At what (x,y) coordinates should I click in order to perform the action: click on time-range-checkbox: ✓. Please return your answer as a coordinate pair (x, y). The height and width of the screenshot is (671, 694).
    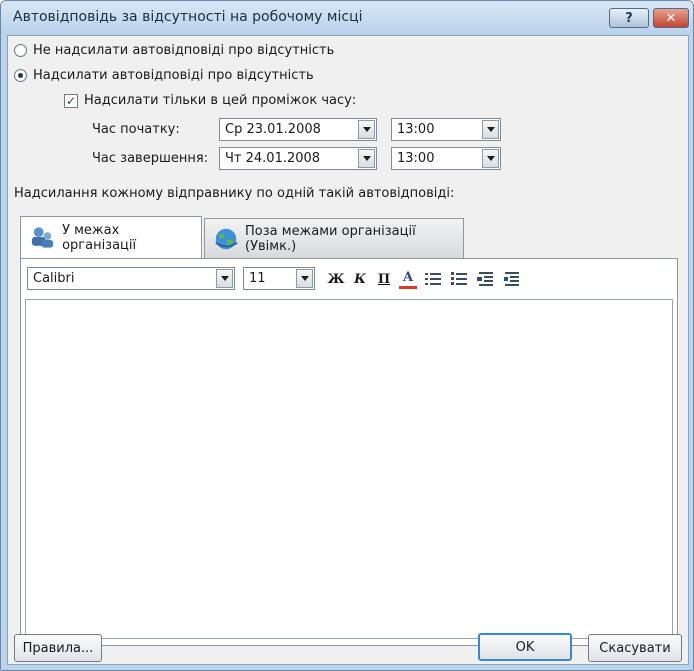
    Looking at the image, I should click on (71, 100).